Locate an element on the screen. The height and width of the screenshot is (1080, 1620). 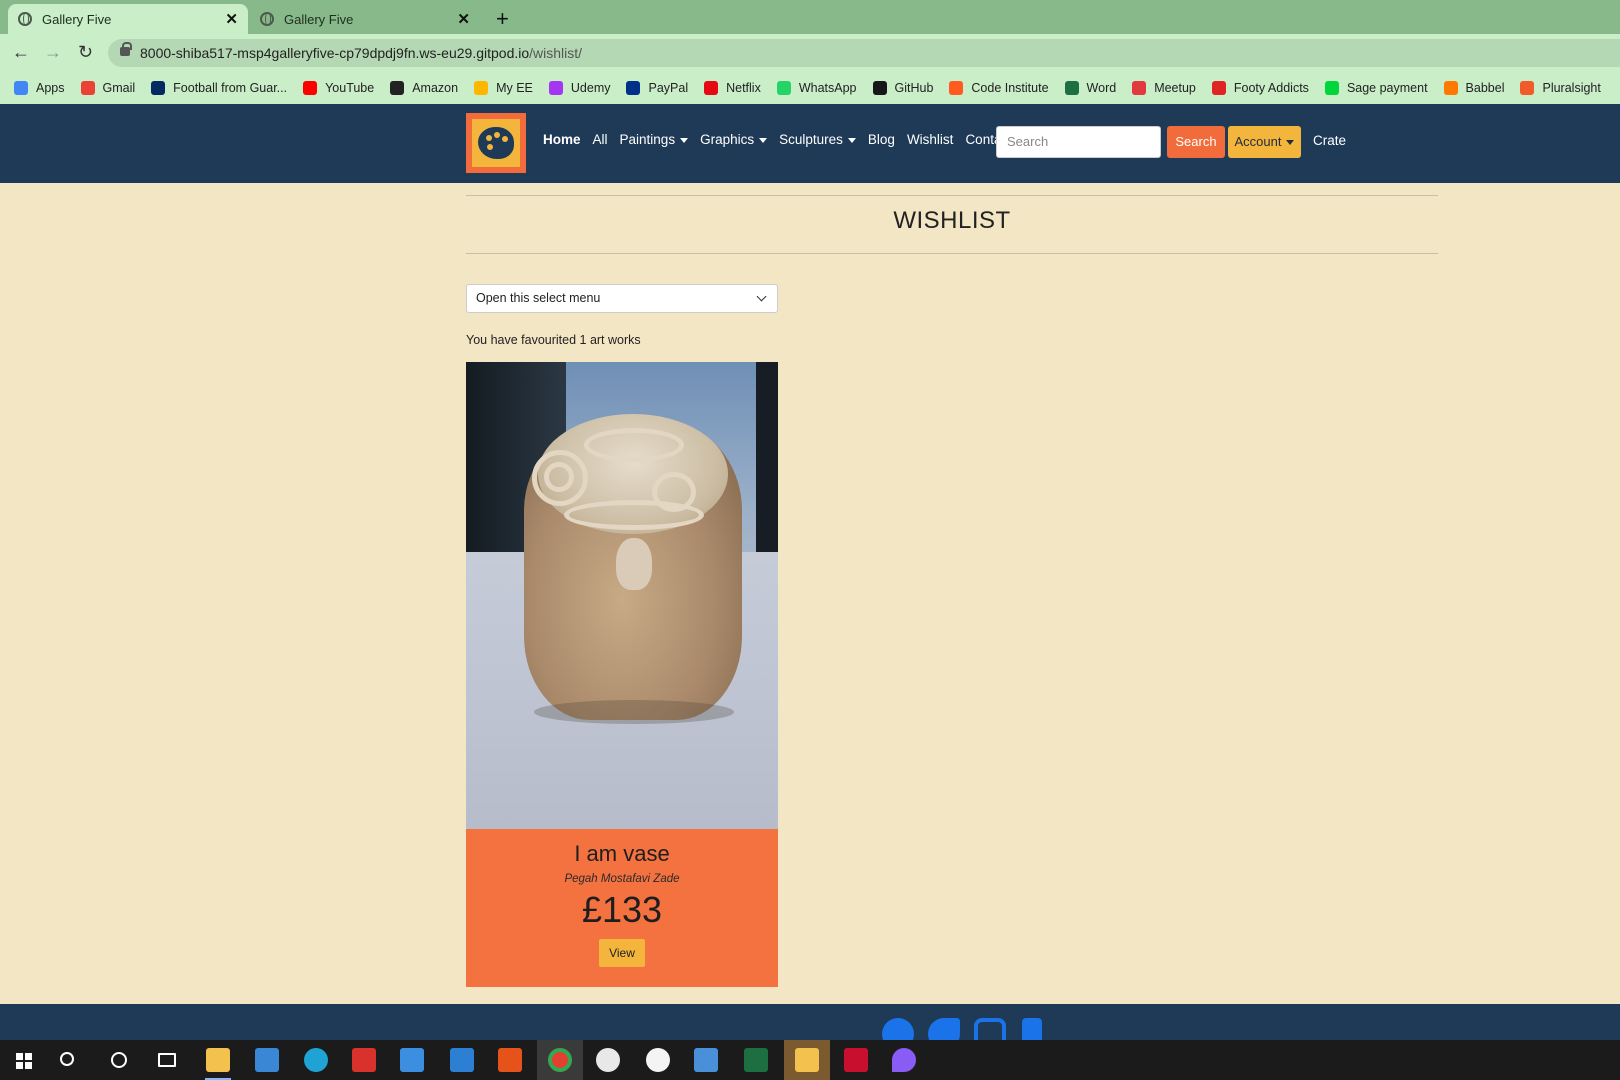
youtube-icon is located at coordinates (310, 88).